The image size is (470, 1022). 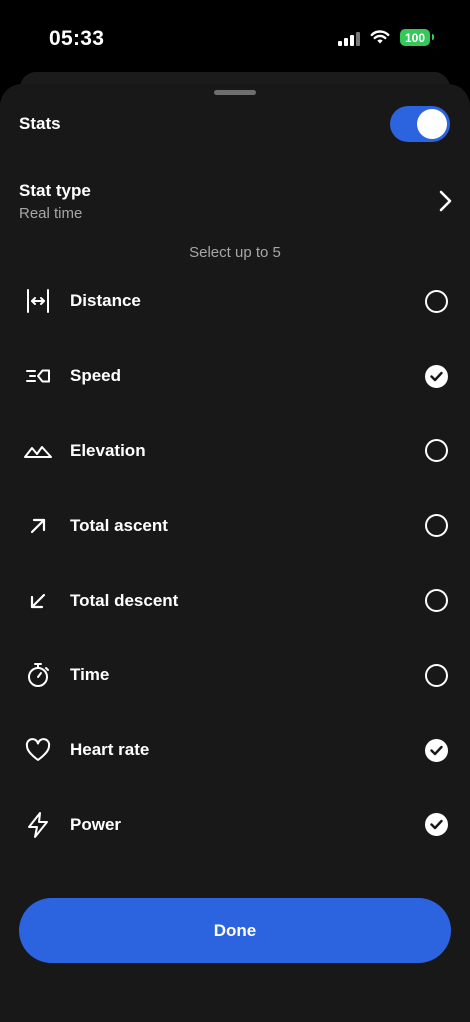 I want to click on stat-type-title: Stat type, so click(x=55, y=190).